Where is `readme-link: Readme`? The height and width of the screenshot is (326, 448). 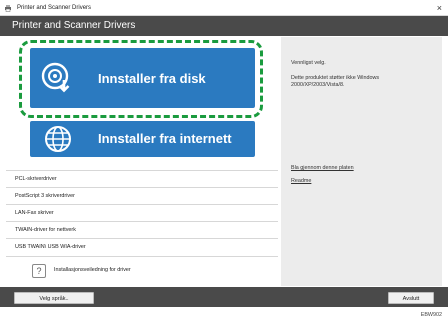
readme-link: Readme is located at coordinates (301, 181).